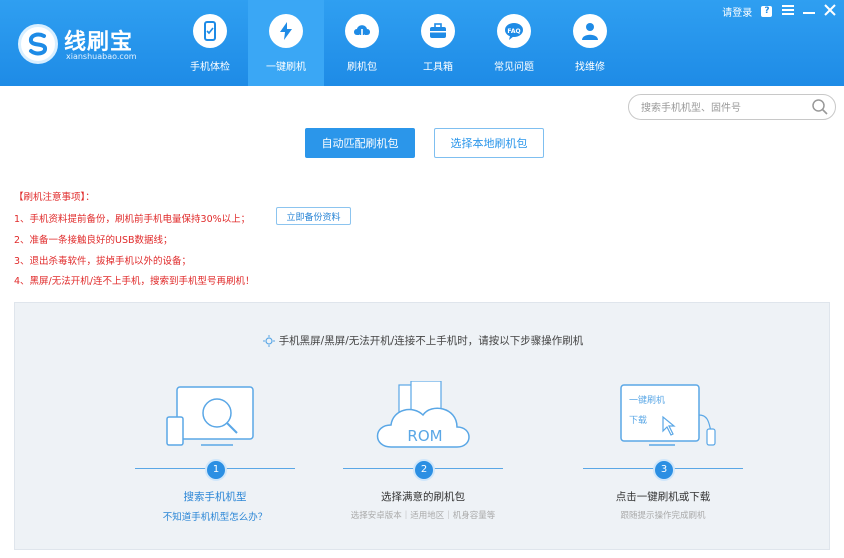 This screenshot has height=558, width=844. Describe the element at coordinates (423, 516) in the screenshot. I see `step-sub: 选择安卓版本｜适用地区｜机身容量等` at that location.